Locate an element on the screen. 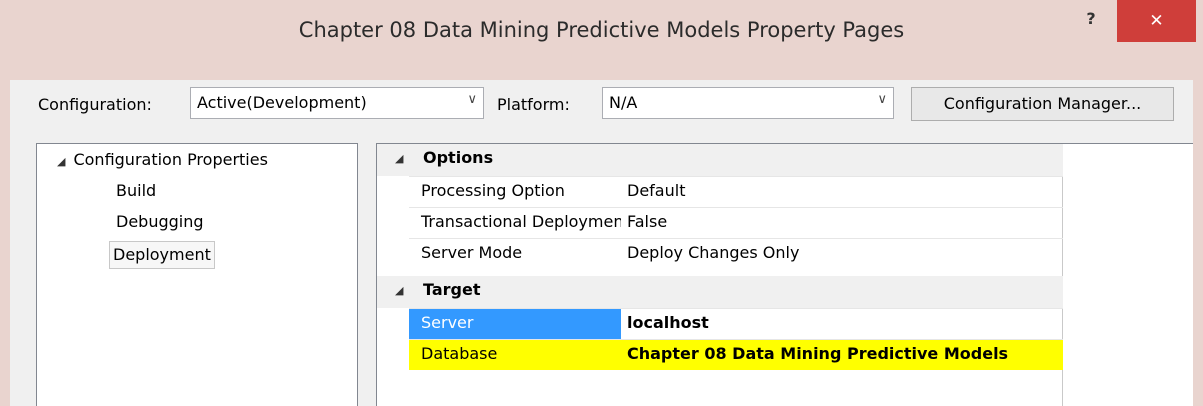  property-name: Database is located at coordinates (515, 355).